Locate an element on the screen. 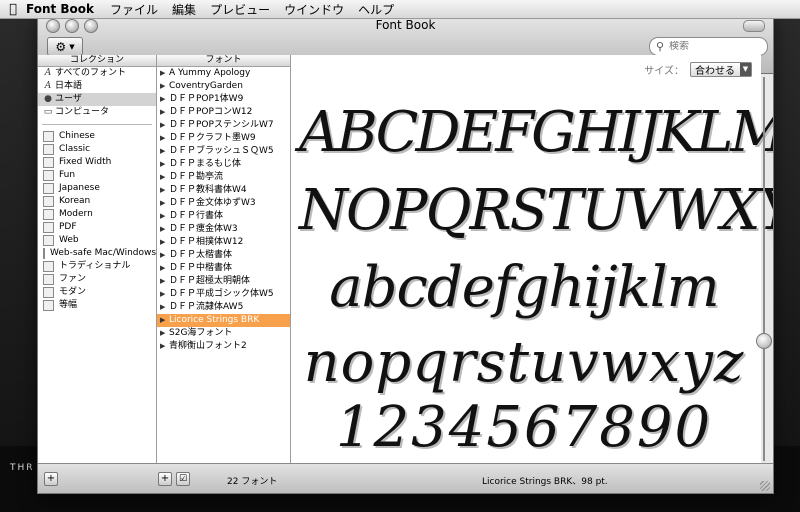 The width and height of the screenshot is (800, 512). resize-grip-icon is located at coordinates (765, 486).